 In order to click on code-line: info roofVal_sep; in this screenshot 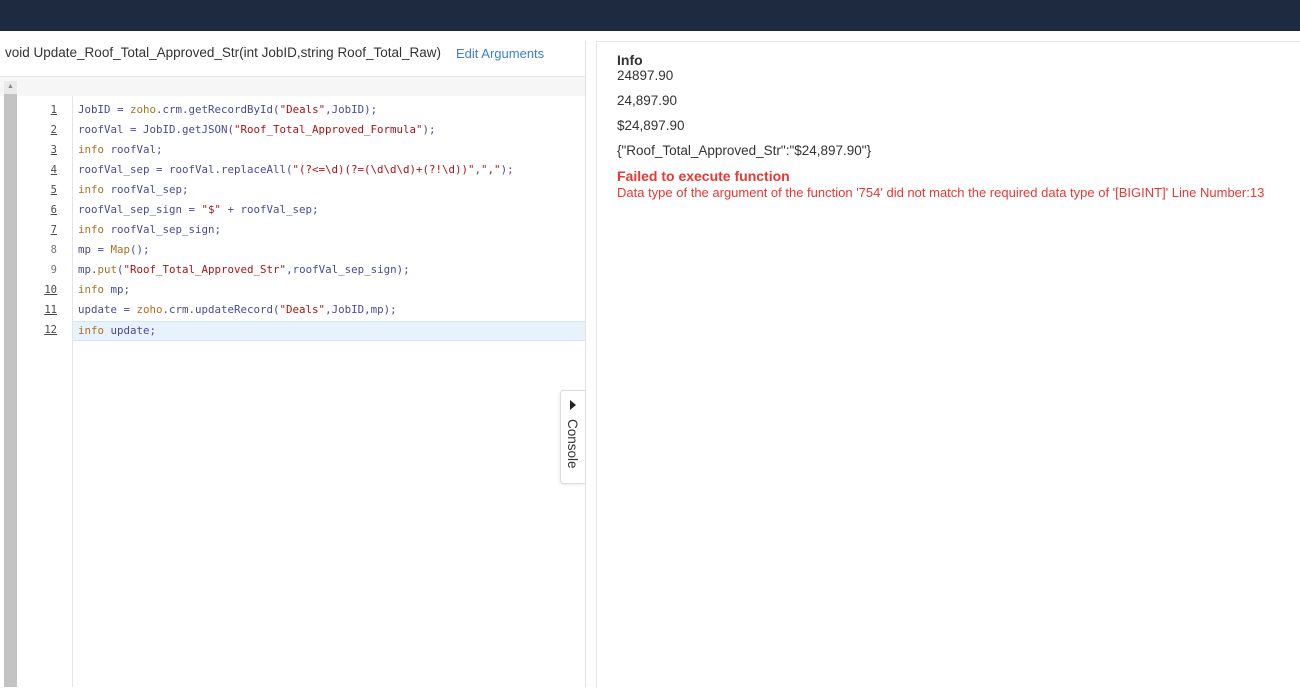, I will do `click(133, 190)`.